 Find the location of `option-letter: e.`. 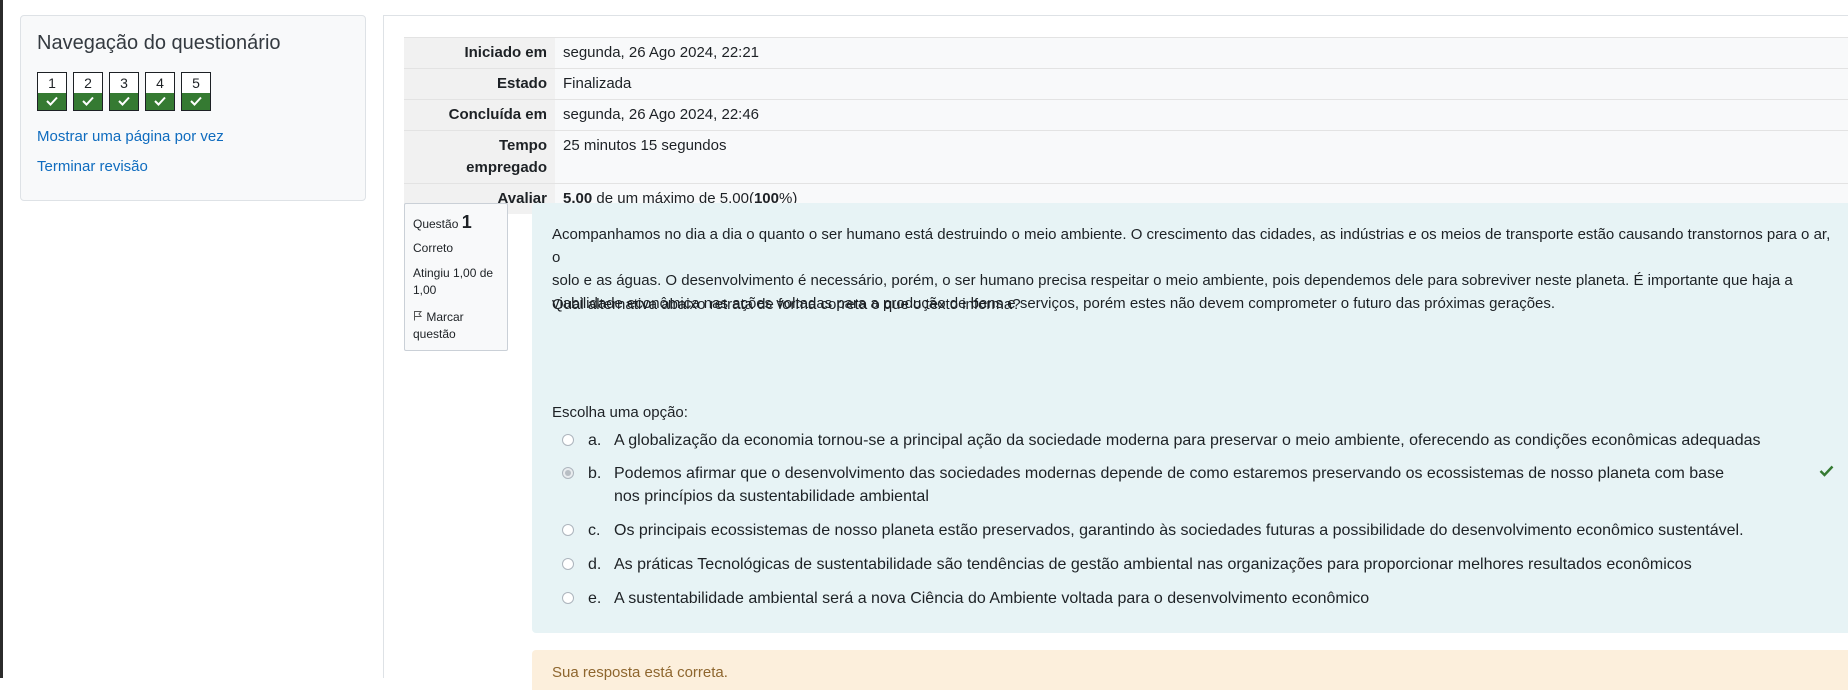

option-letter: e. is located at coordinates (595, 598).